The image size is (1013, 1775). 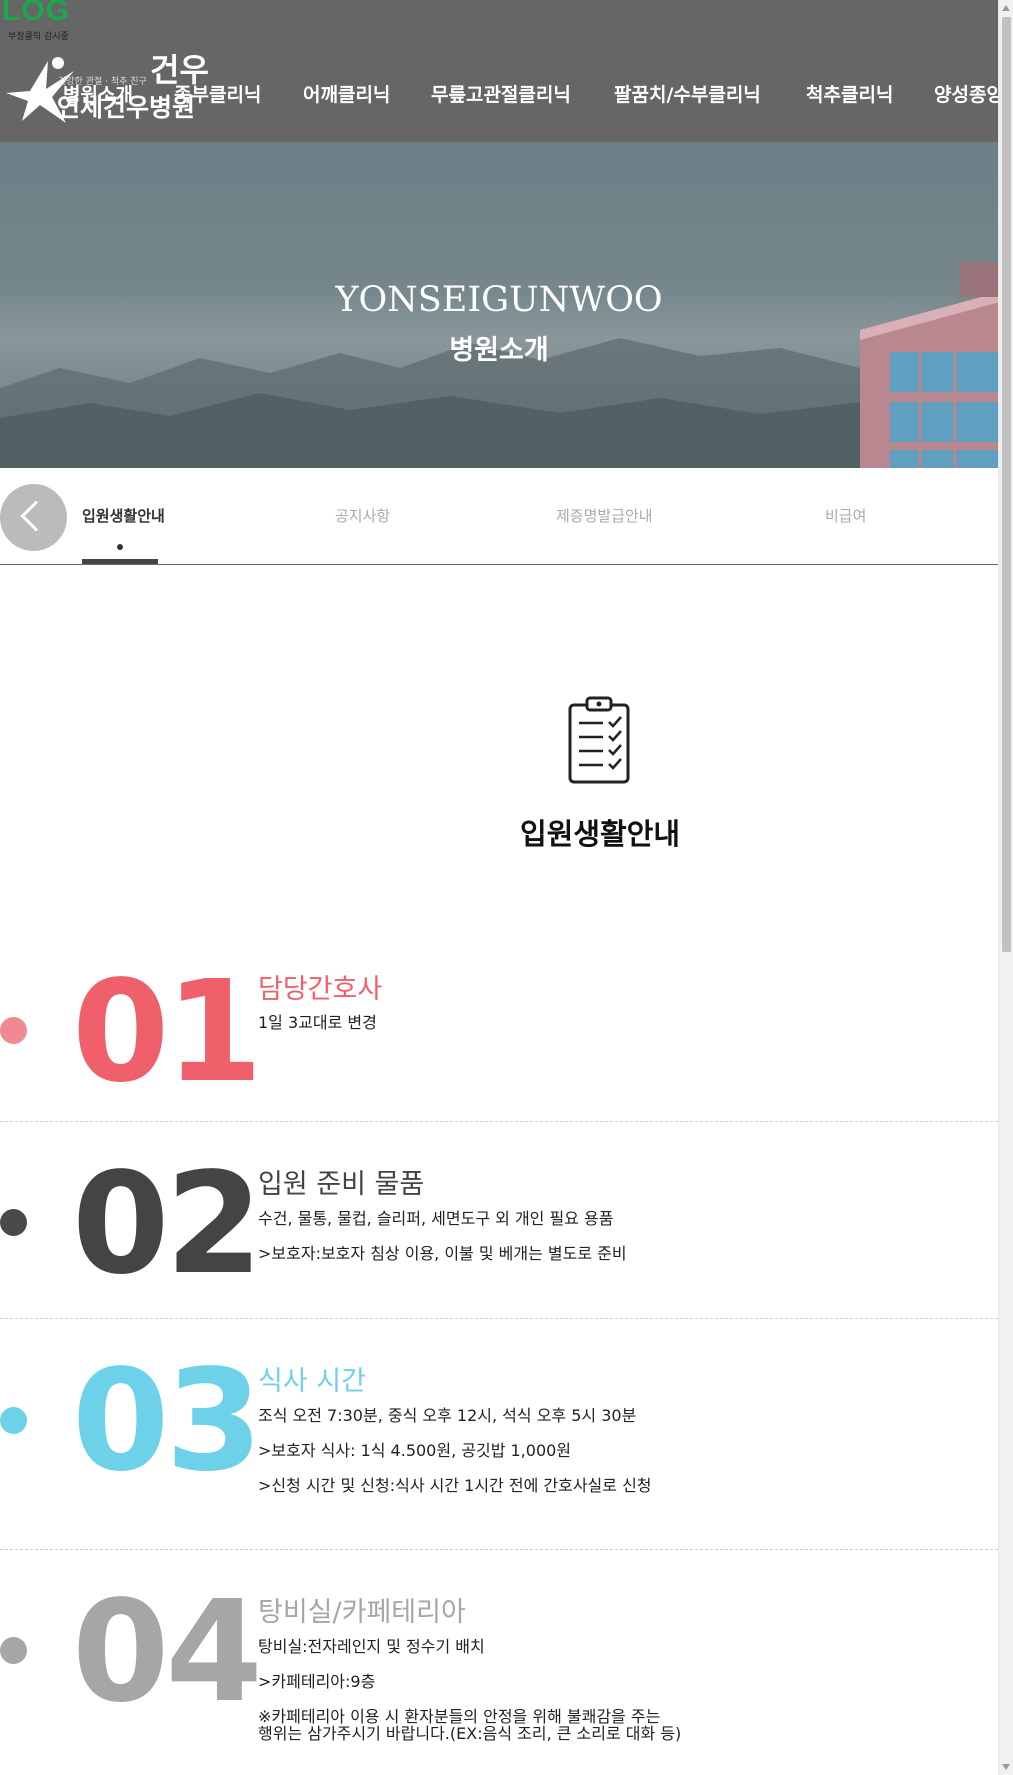 I want to click on log-badge: LOG 부정클릭 감시중, so click(x=47, y=21).